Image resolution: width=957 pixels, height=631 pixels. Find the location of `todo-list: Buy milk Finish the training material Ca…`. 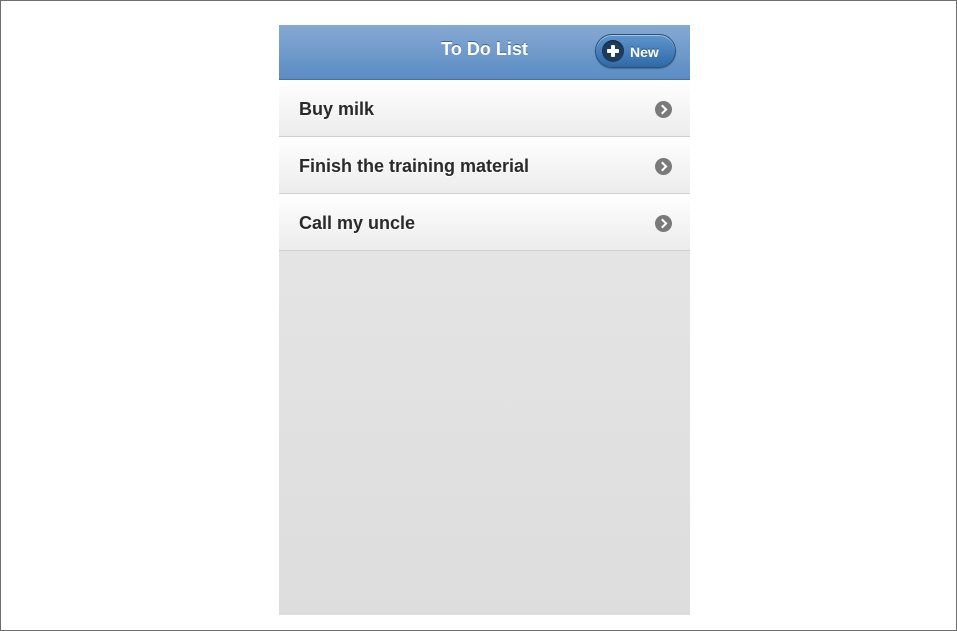

todo-list: Buy milk Finish the training material Ca… is located at coordinates (484, 165).